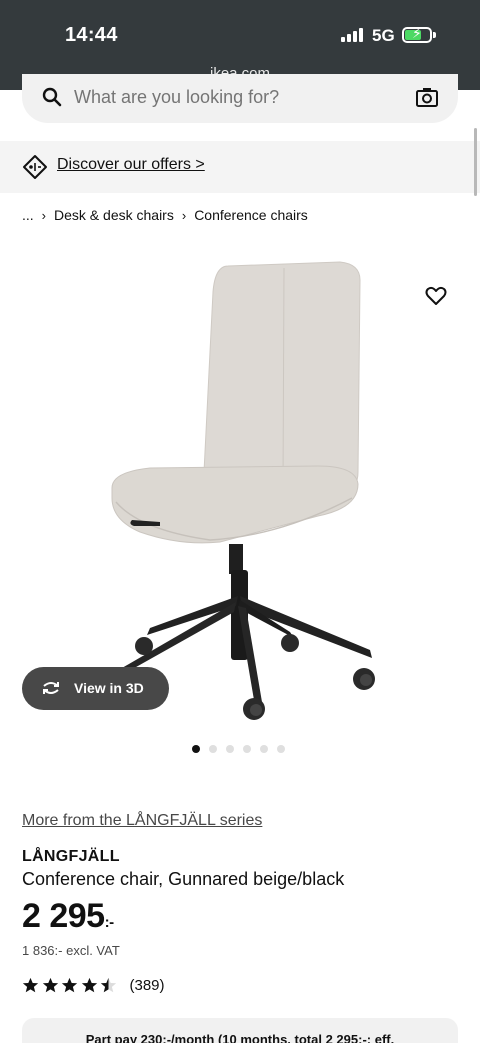 The image size is (480, 1043). I want to click on camera-icon, so click(427, 97).